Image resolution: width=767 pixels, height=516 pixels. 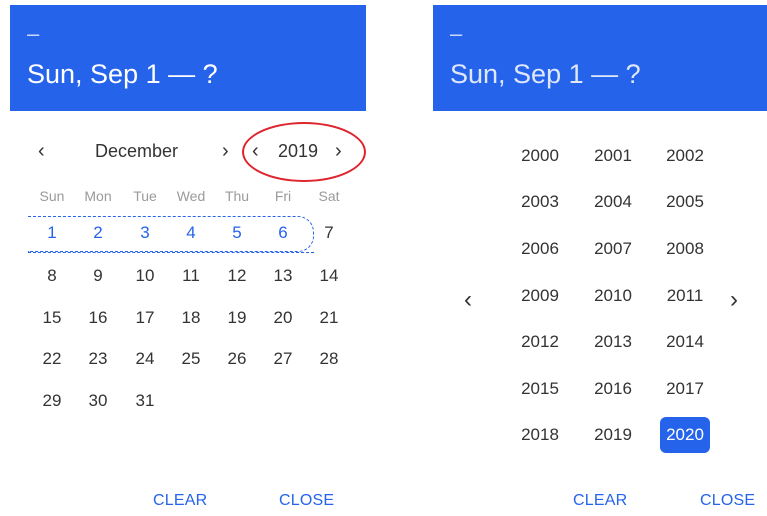 I want to click on day-cell: 24, so click(x=145, y=359).